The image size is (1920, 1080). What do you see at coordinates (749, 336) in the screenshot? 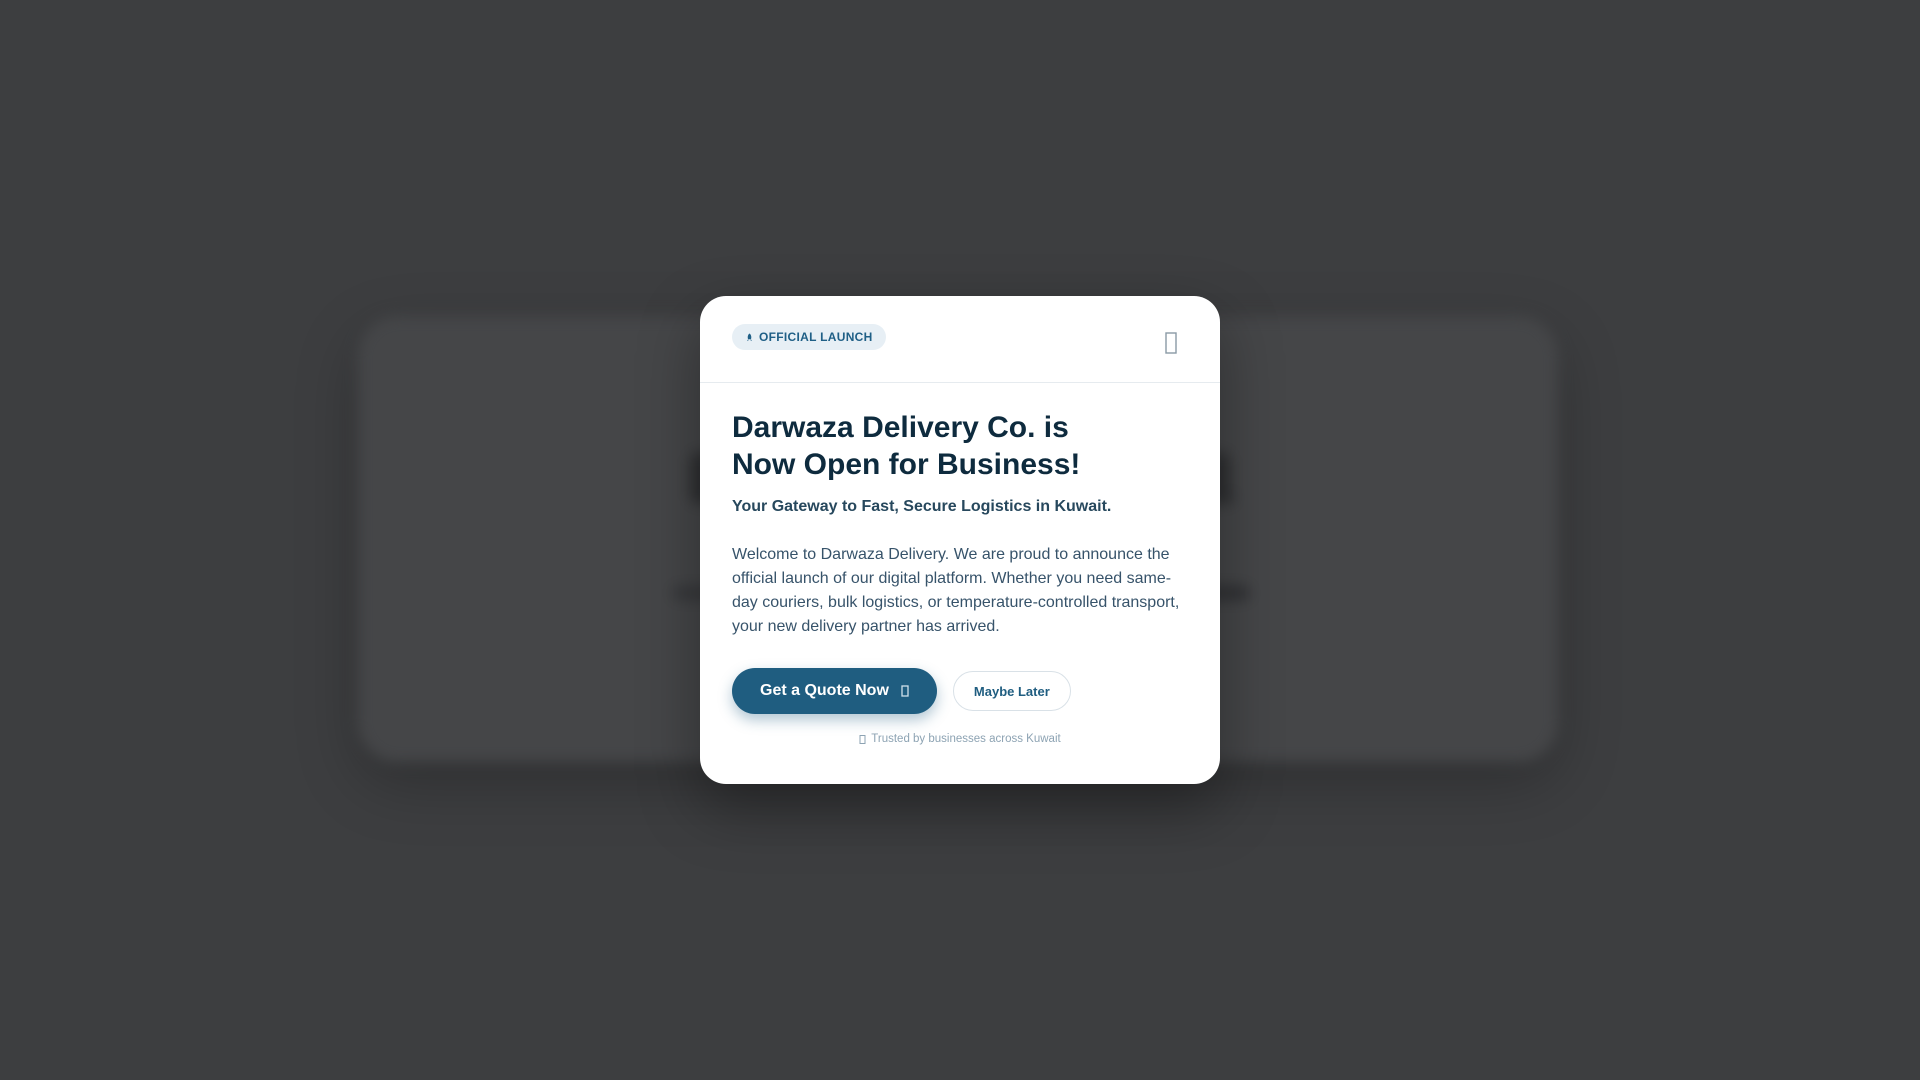
I see `rocket-icon` at bounding box center [749, 336].